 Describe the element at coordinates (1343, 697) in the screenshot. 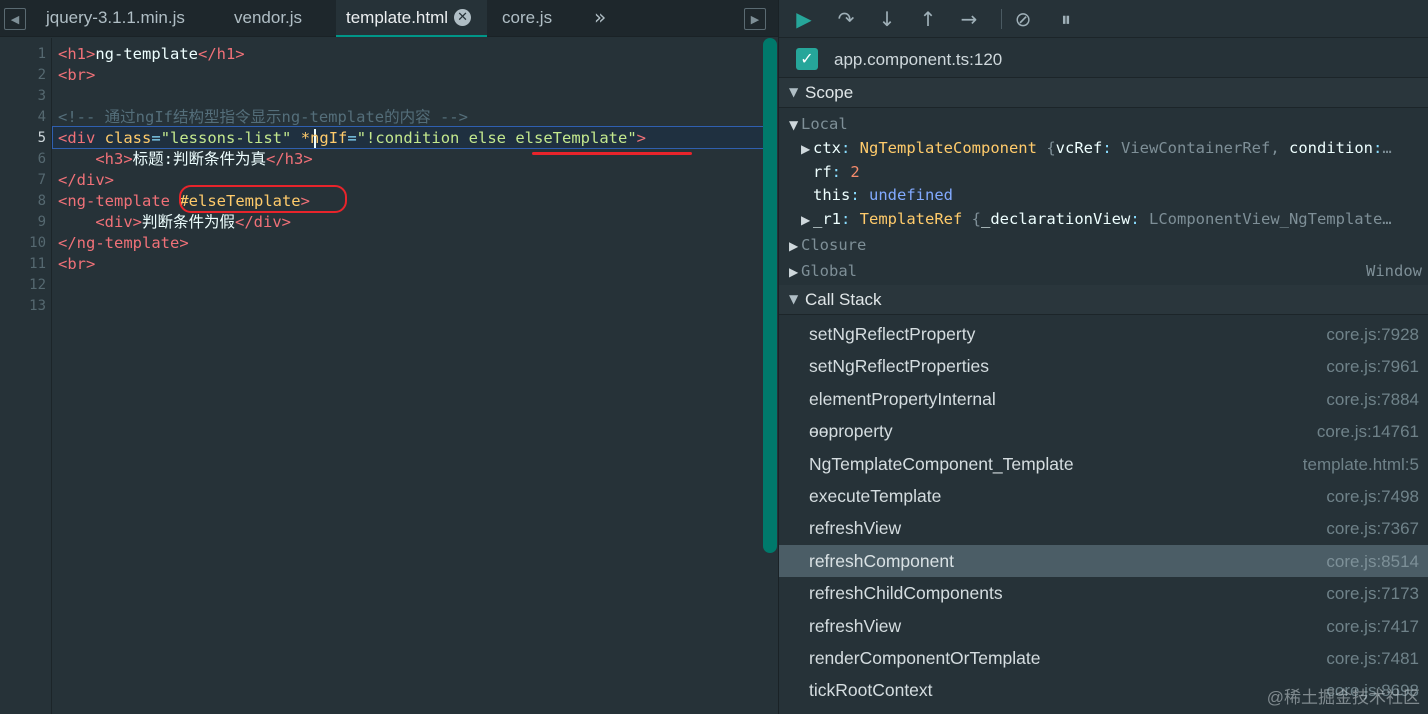

I see `watermark: @稀土掘金技术社区` at that location.